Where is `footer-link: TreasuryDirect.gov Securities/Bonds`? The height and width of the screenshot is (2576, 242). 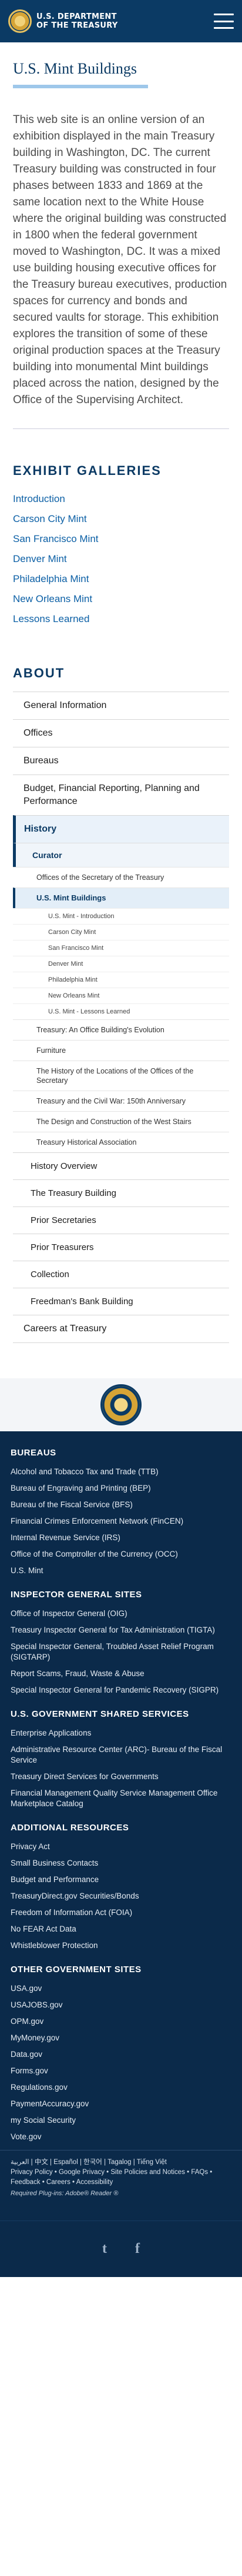 footer-link: TreasuryDirect.gov Securities/Bonds is located at coordinates (121, 1896).